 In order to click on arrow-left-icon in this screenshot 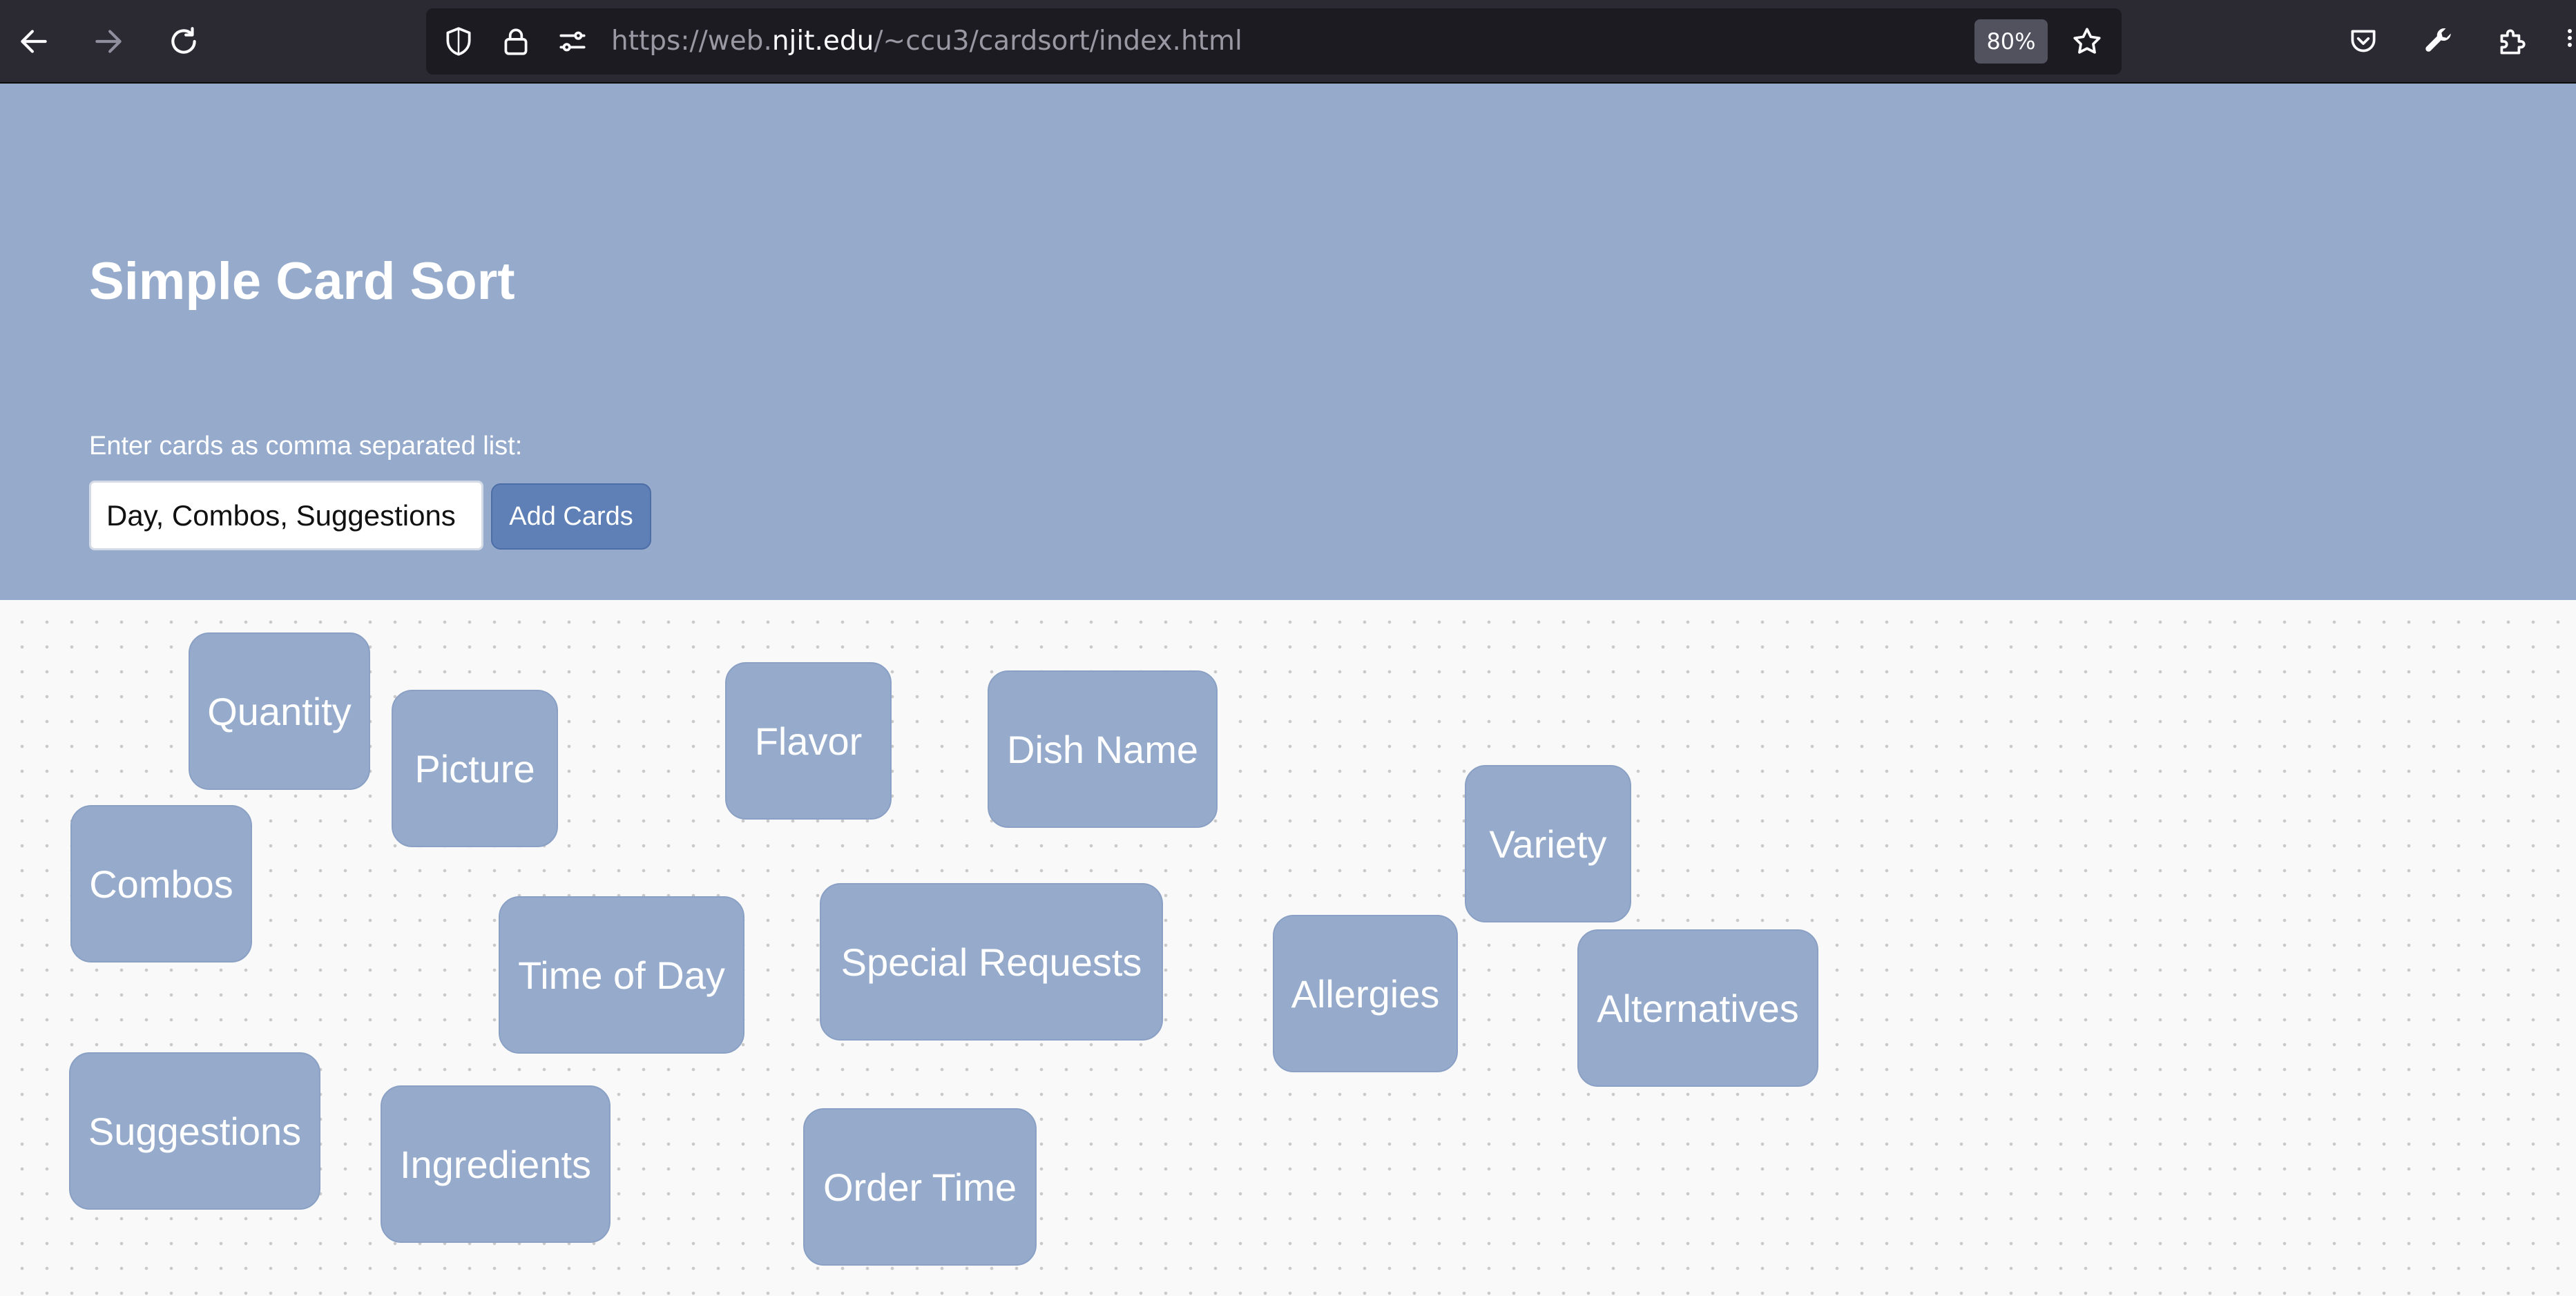, I will do `click(34, 41)`.